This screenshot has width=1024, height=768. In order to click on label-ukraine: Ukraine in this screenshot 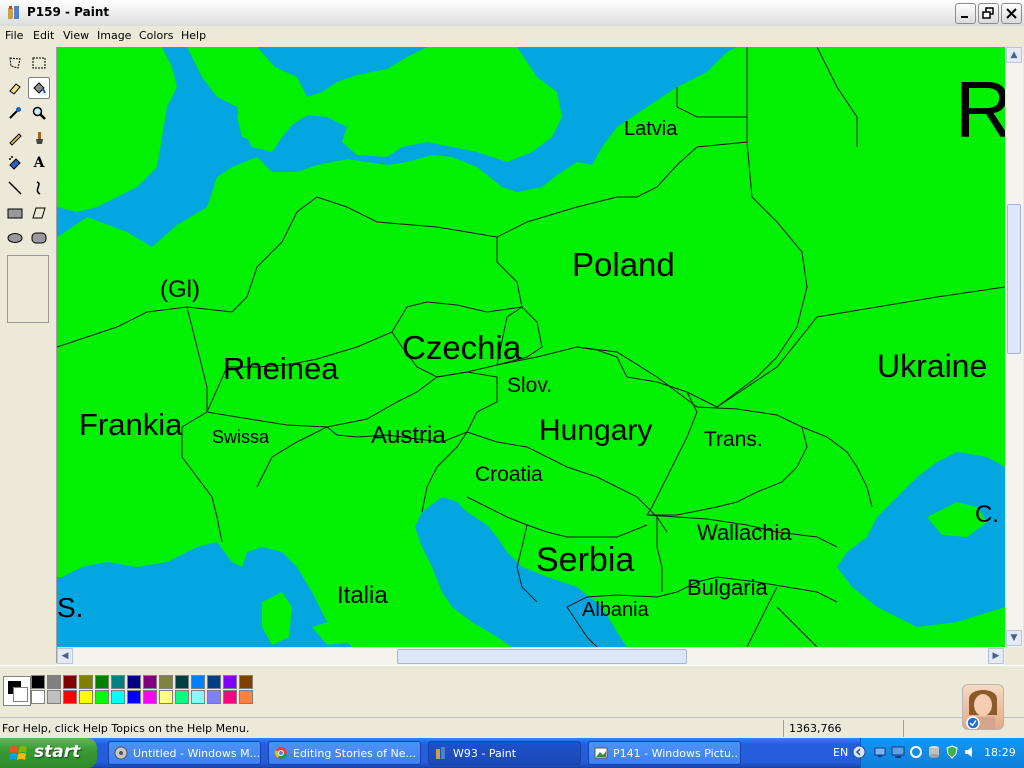, I will do `click(932, 366)`.